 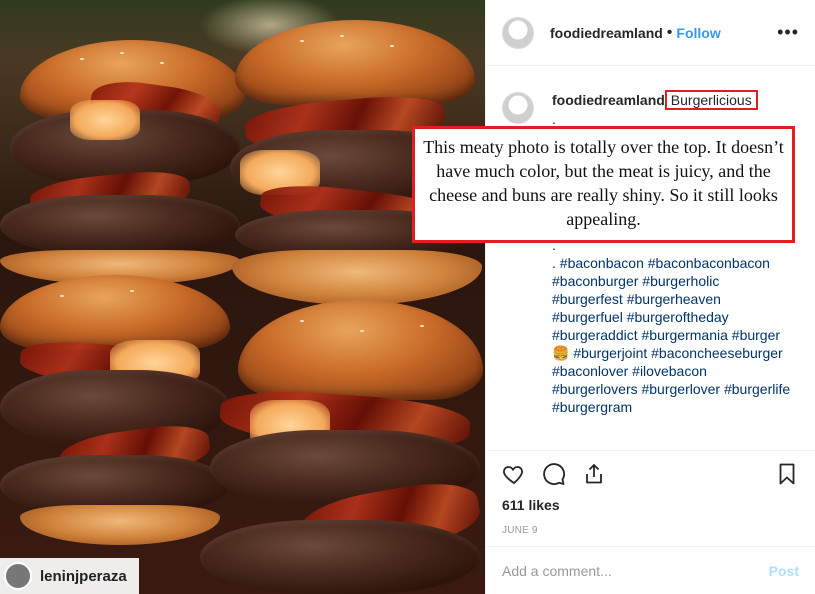 I want to click on caption-title: Burgerlicious, so click(x=711, y=100).